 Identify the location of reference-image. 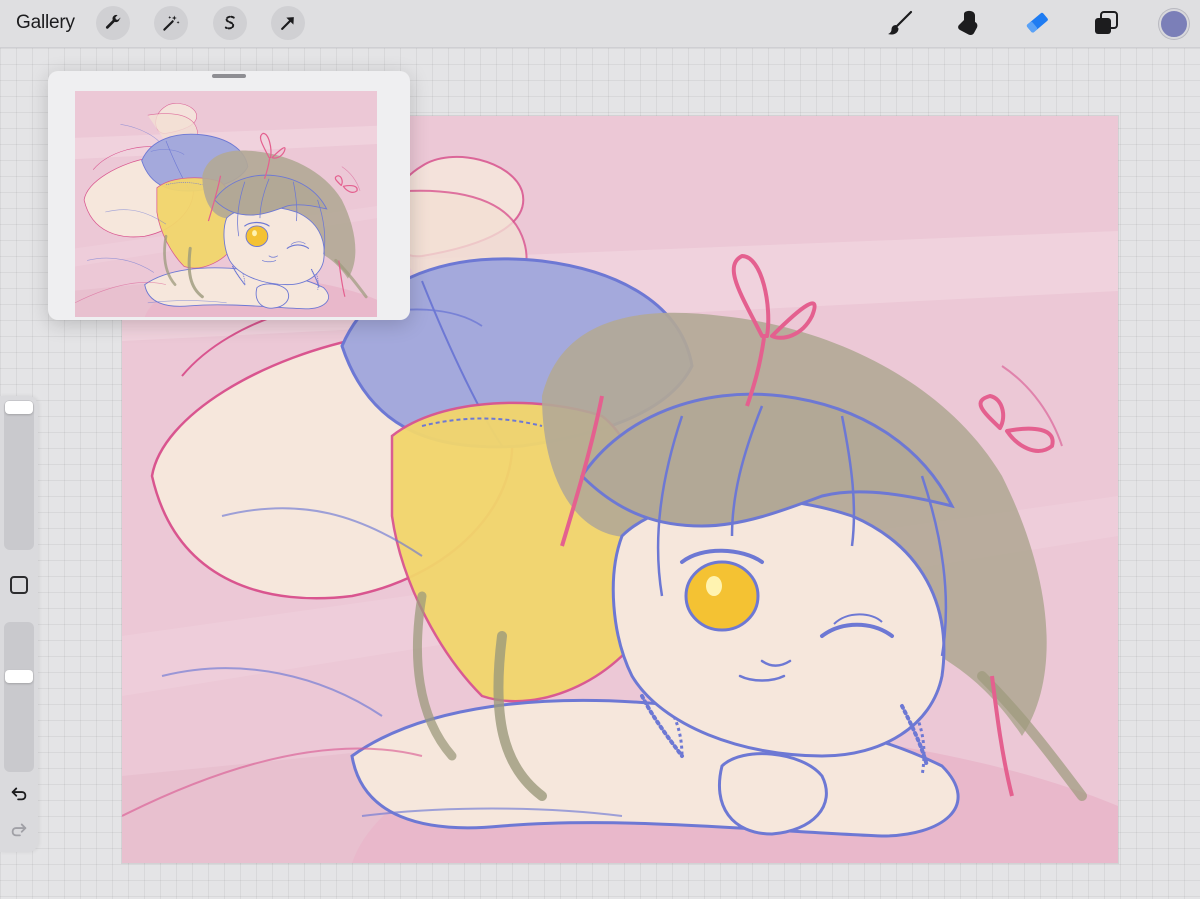
(226, 204).